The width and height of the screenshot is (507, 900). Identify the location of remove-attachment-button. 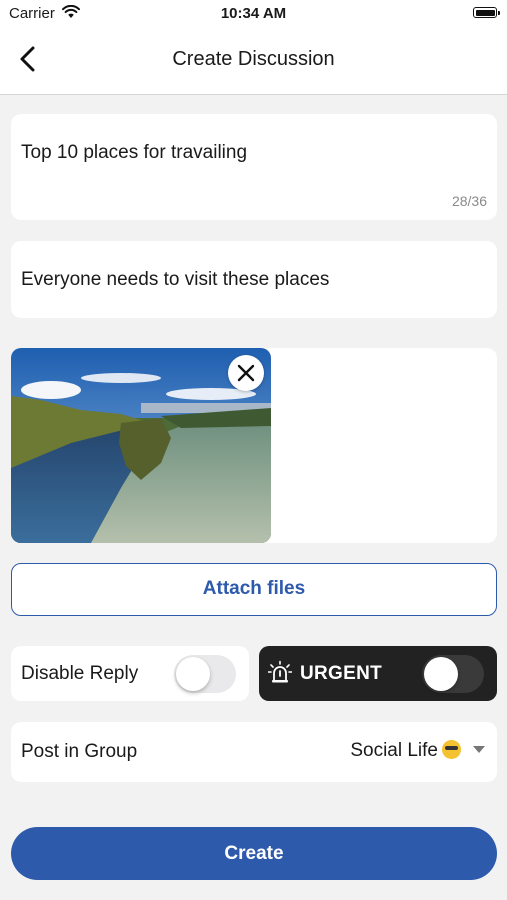
(246, 373).